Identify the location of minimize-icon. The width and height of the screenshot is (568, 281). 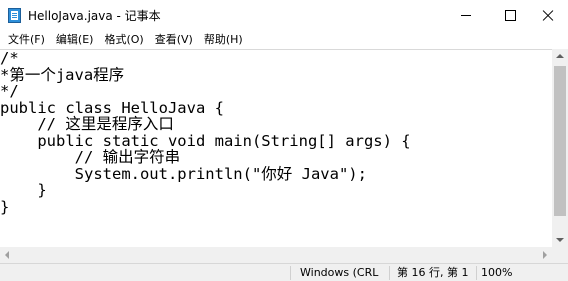
(466, 15).